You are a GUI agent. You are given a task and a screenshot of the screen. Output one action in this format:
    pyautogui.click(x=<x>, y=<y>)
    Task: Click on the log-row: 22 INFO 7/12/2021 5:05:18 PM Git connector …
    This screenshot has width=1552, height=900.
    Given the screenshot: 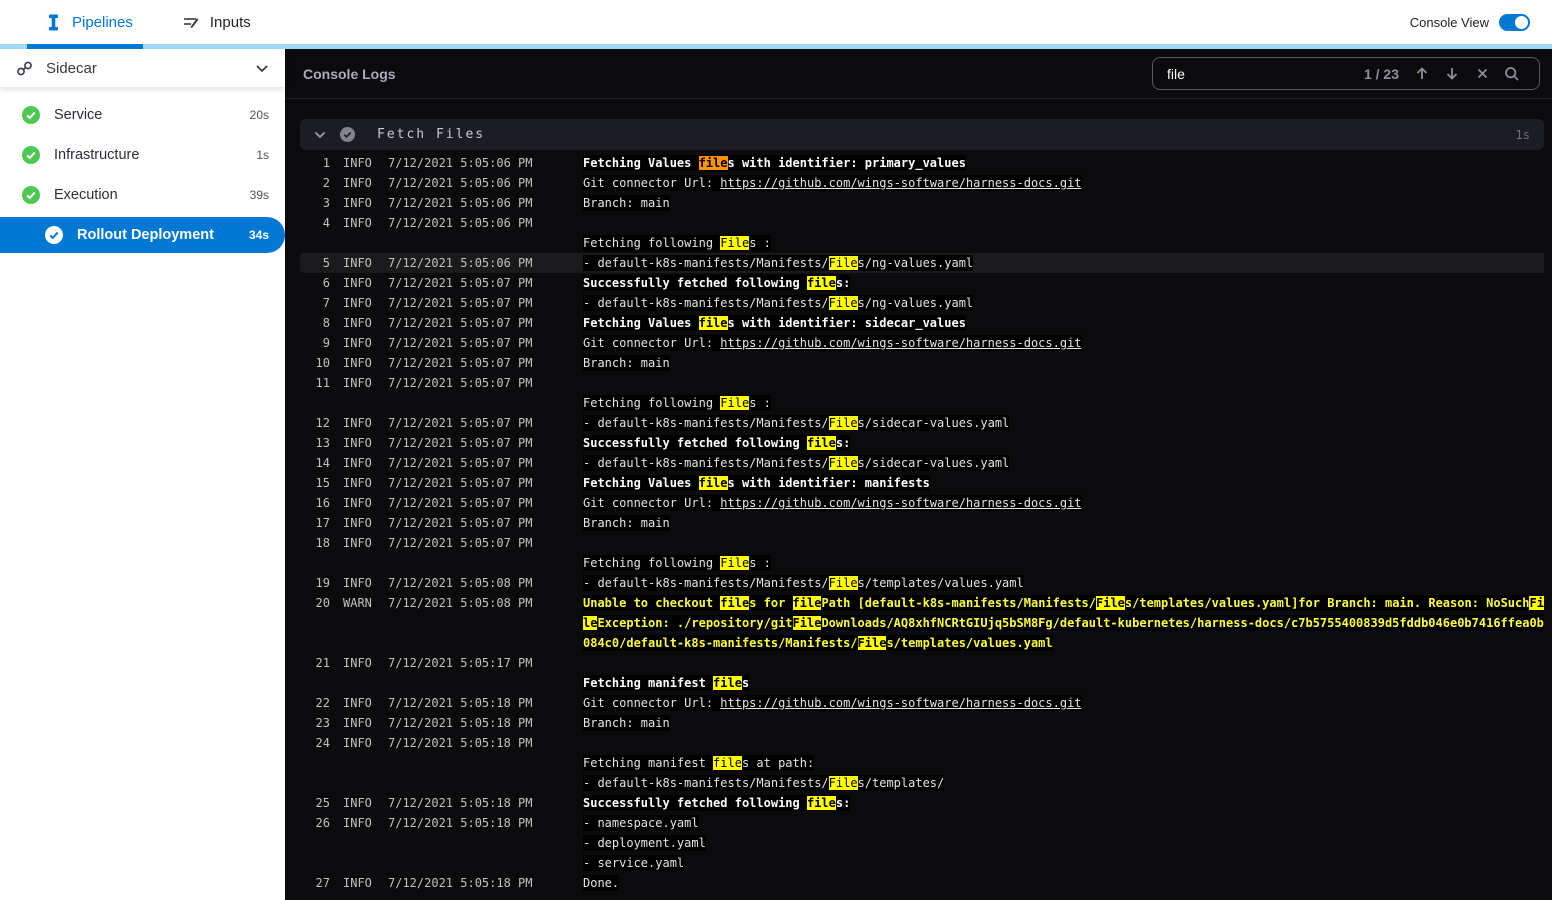 What is the action you would take?
    pyautogui.click(x=922, y=703)
    